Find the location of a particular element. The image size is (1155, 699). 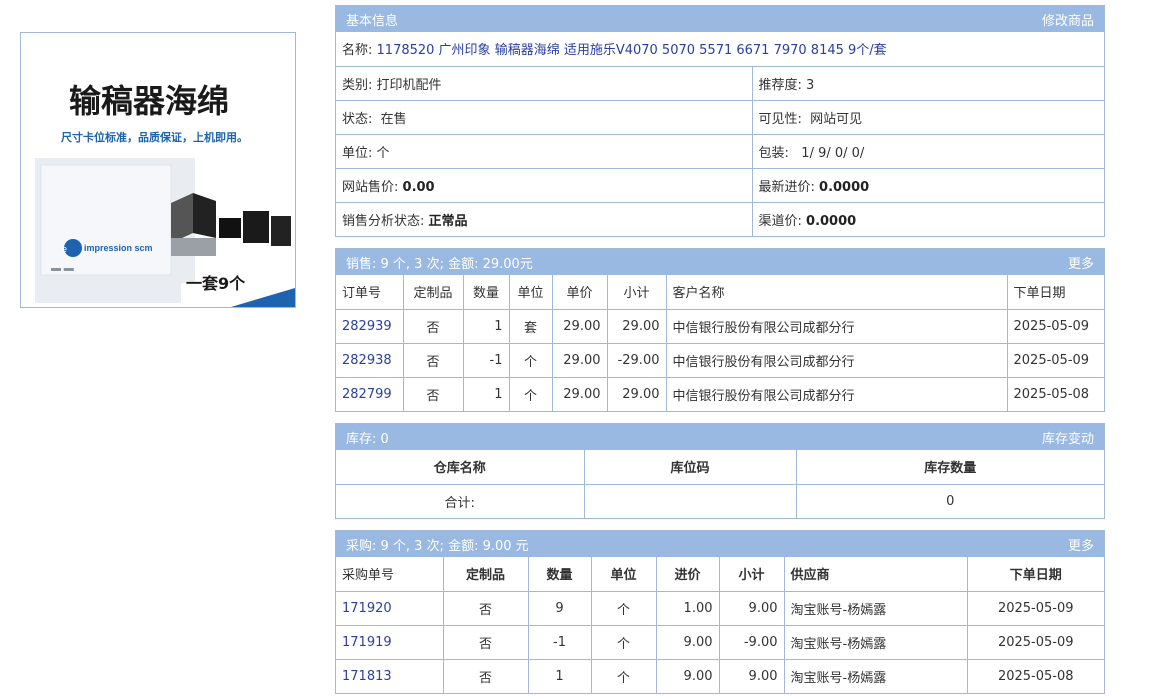

latest-cost-label: 最新进价: is located at coordinates (786, 187).